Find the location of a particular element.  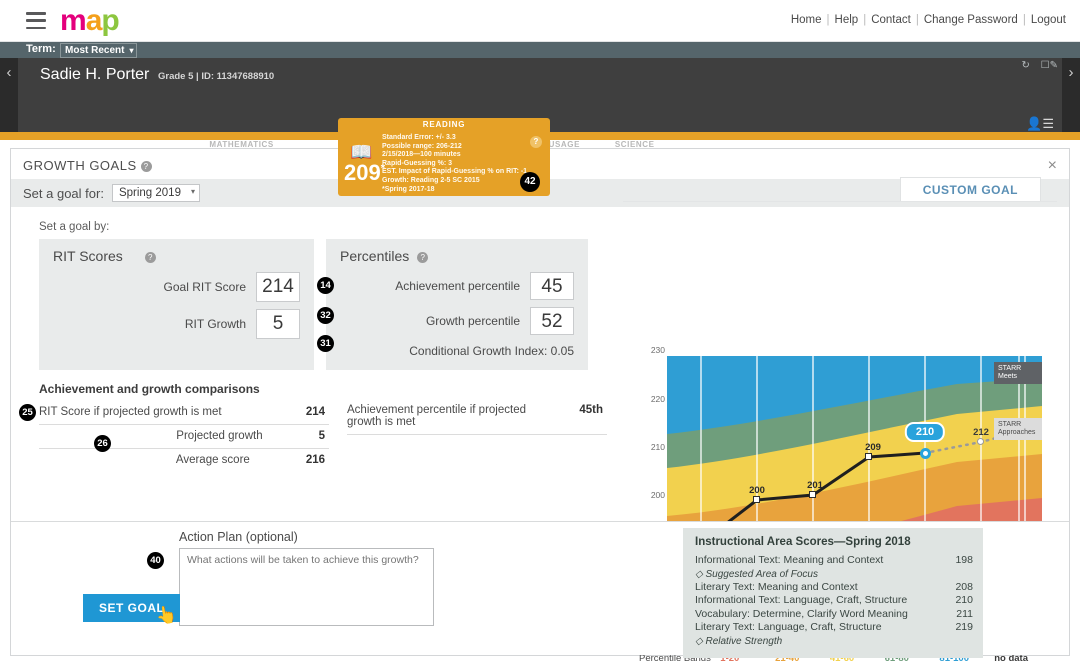

suggested-area-of-focus: ◇ Suggested Area of Focus is located at coordinates (756, 574).